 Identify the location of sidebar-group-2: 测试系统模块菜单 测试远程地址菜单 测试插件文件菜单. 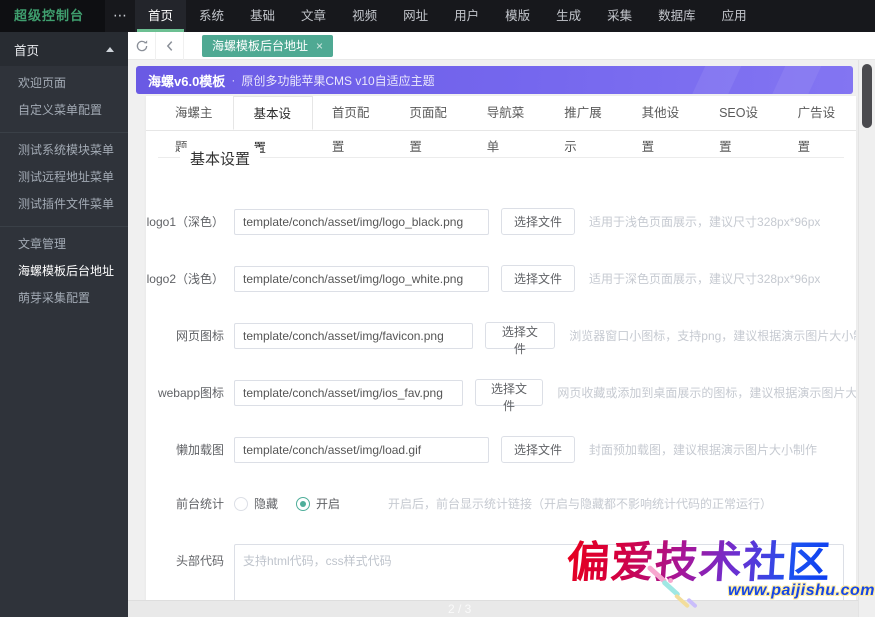
(64, 180).